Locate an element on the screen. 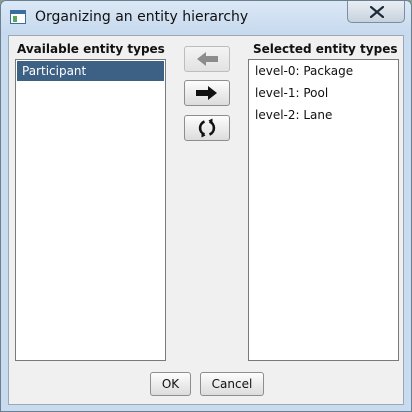  remove-button is located at coordinates (207, 59).